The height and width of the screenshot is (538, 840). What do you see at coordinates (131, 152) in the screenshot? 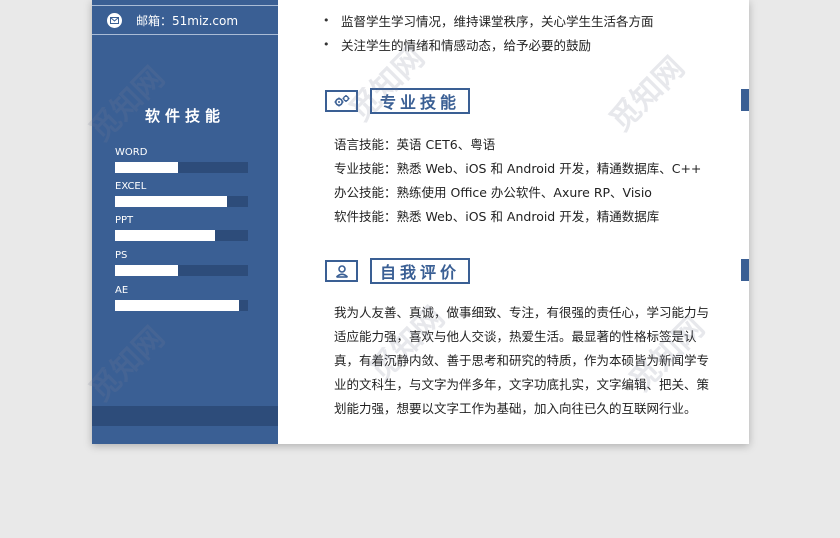
I see `skill-name: WORD` at bounding box center [131, 152].